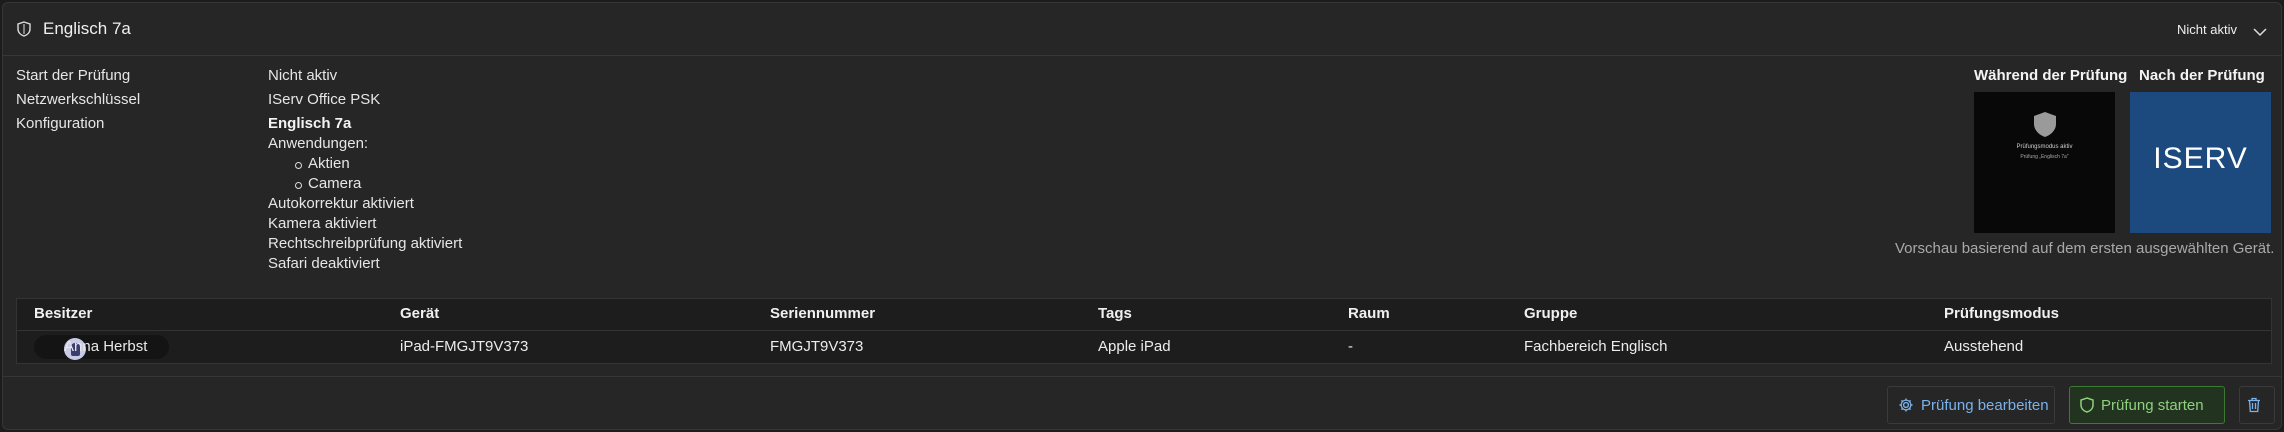 This screenshot has width=2284, height=432. What do you see at coordinates (1350, 346) in the screenshot?
I see `room: -` at bounding box center [1350, 346].